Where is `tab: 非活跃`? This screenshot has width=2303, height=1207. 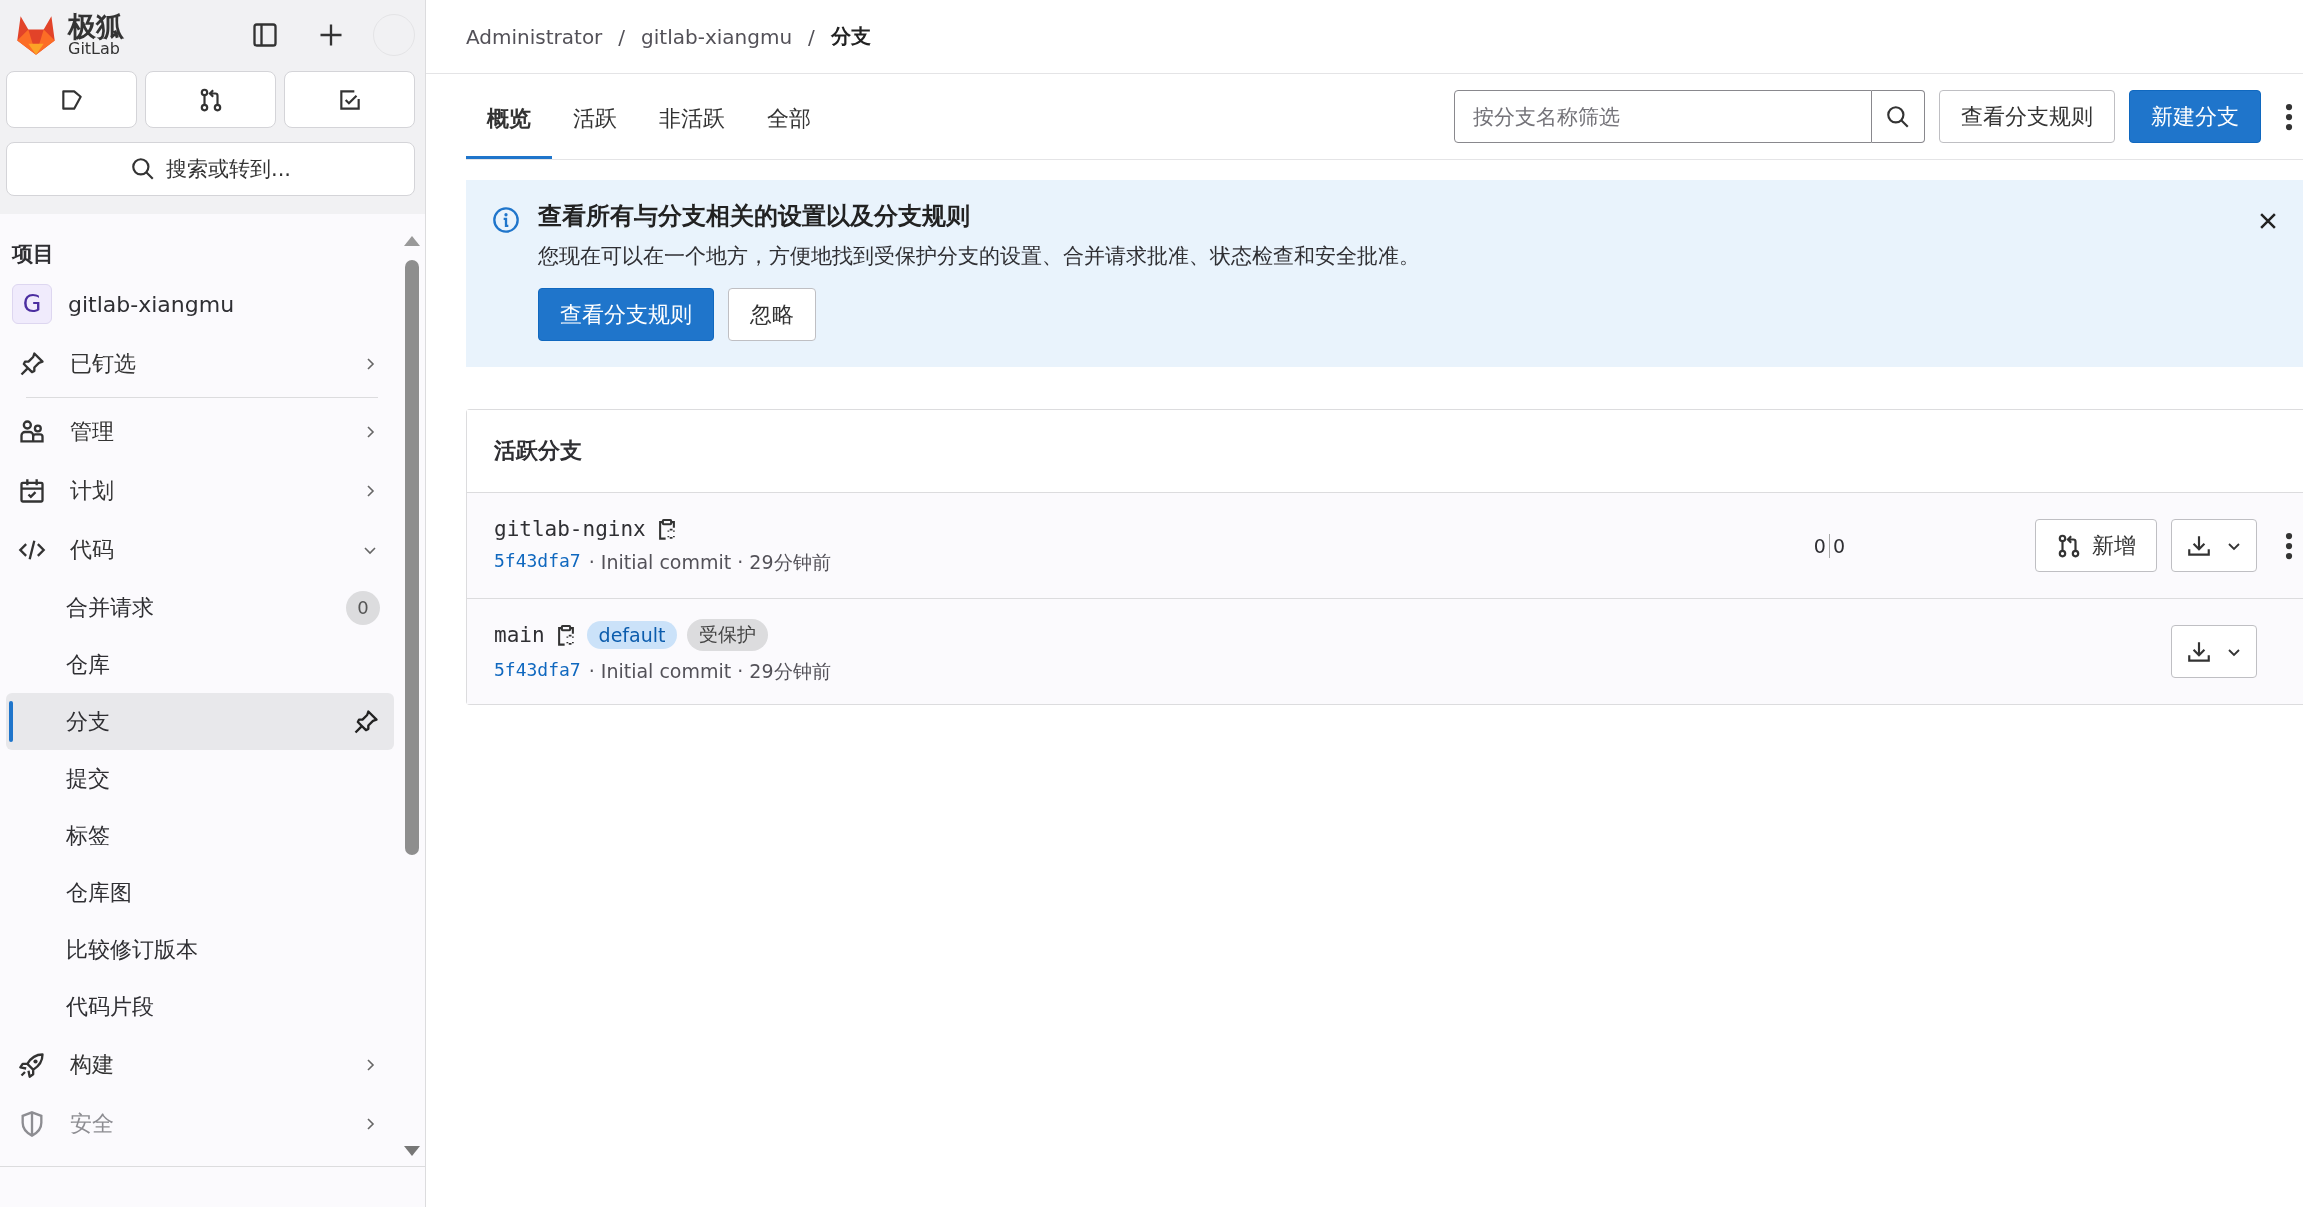 tab: 非活跃 is located at coordinates (692, 116).